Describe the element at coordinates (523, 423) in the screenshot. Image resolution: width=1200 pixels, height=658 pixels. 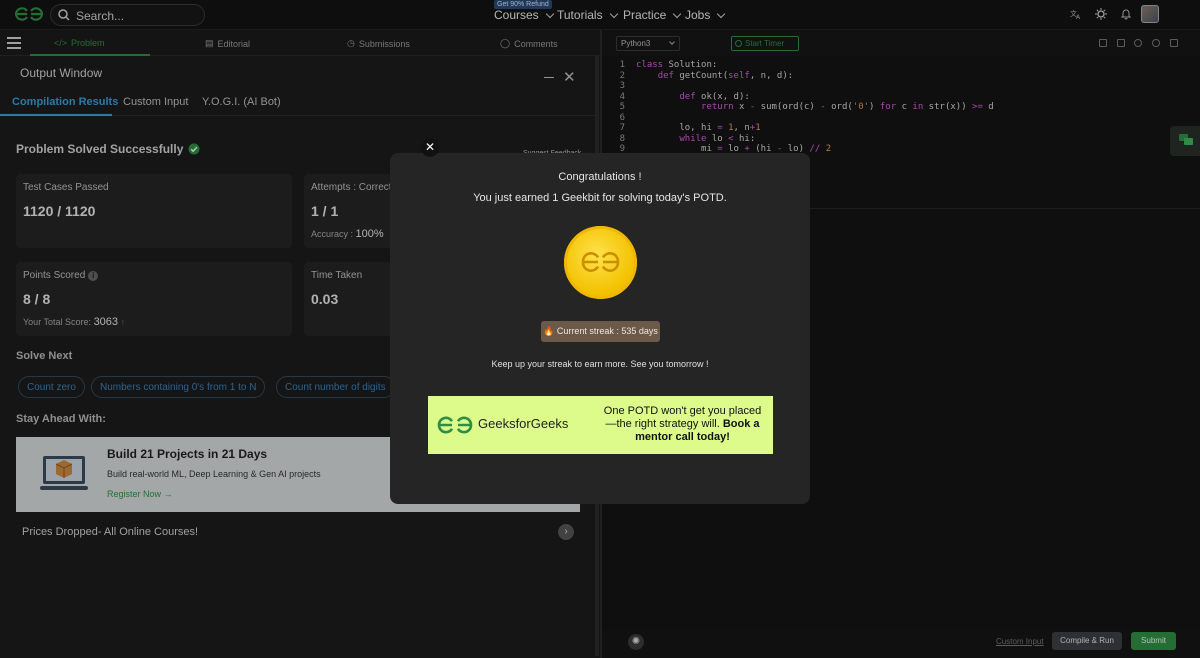
I see `ad-brand: GeeksforGeeks` at that location.